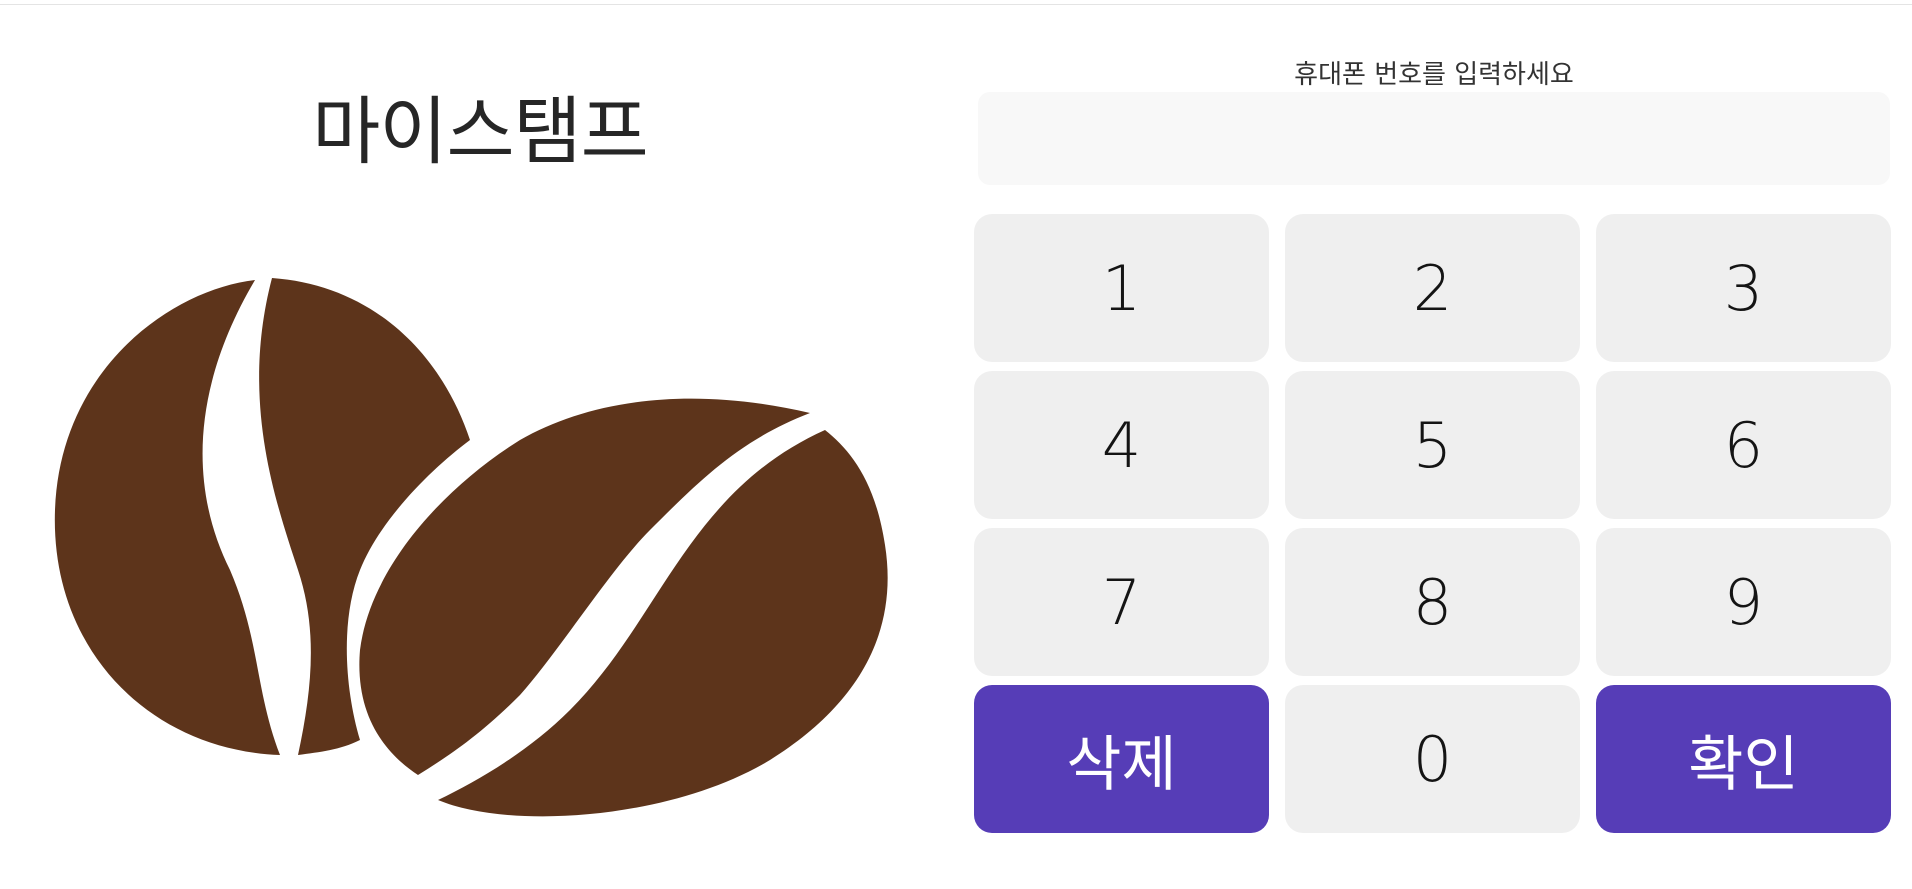 This screenshot has height=889, width=1912. Describe the element at coordinates (1121, 445) in the screenshot. I see `key-4: 4` at that location.